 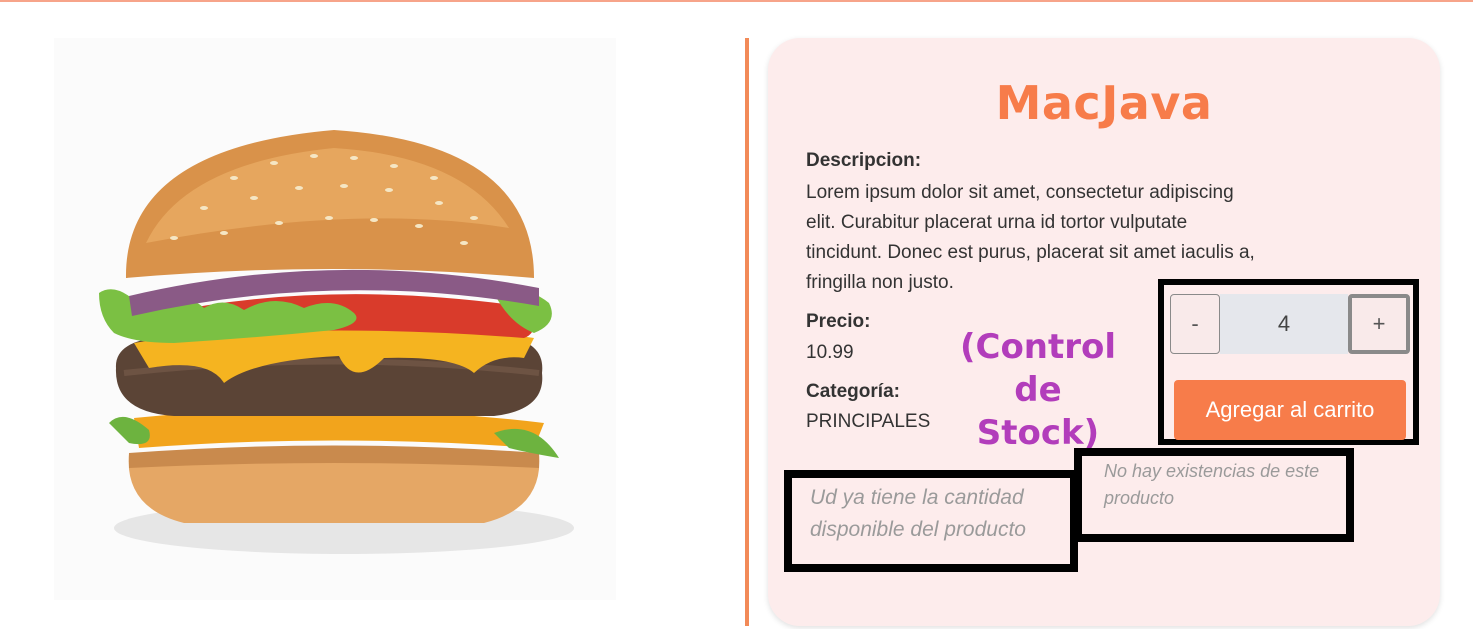 I want to click on annotation-line-1: (Control de, so click(x=1038, y=368).